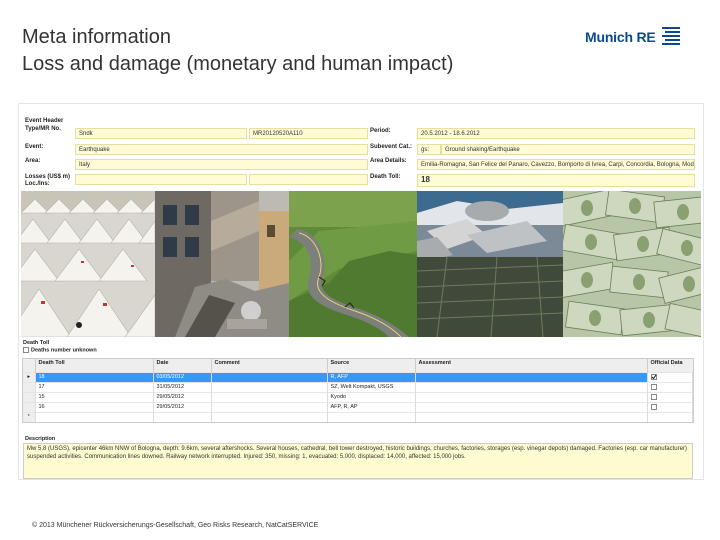 This screenshot has height=540, width=720. I want to click on cracked-road-photo, so click(353, 264).